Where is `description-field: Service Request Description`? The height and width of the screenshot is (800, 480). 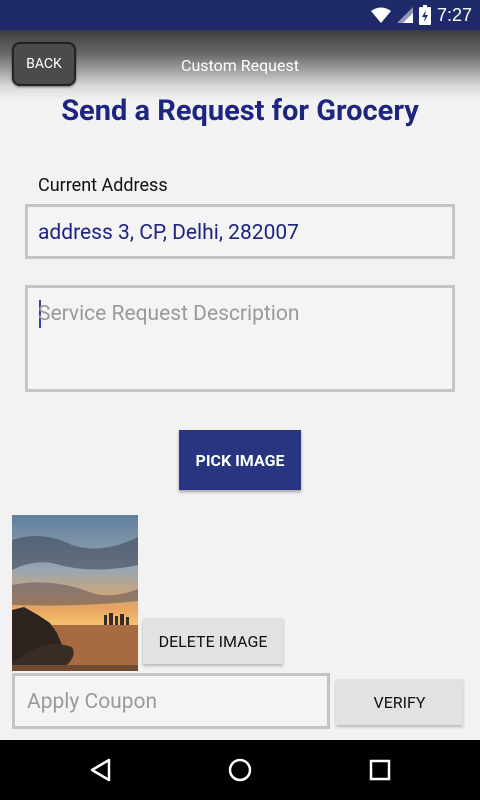 description-field: Service Request Description is located at coordinates (240, 338).